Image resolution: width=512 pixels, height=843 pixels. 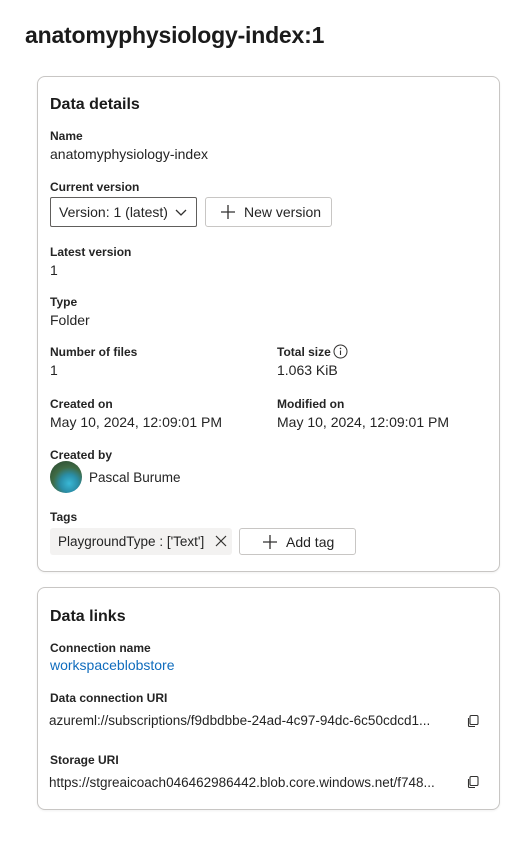 I want to click on total-size-label: Total size, so click(x=304, y=352).